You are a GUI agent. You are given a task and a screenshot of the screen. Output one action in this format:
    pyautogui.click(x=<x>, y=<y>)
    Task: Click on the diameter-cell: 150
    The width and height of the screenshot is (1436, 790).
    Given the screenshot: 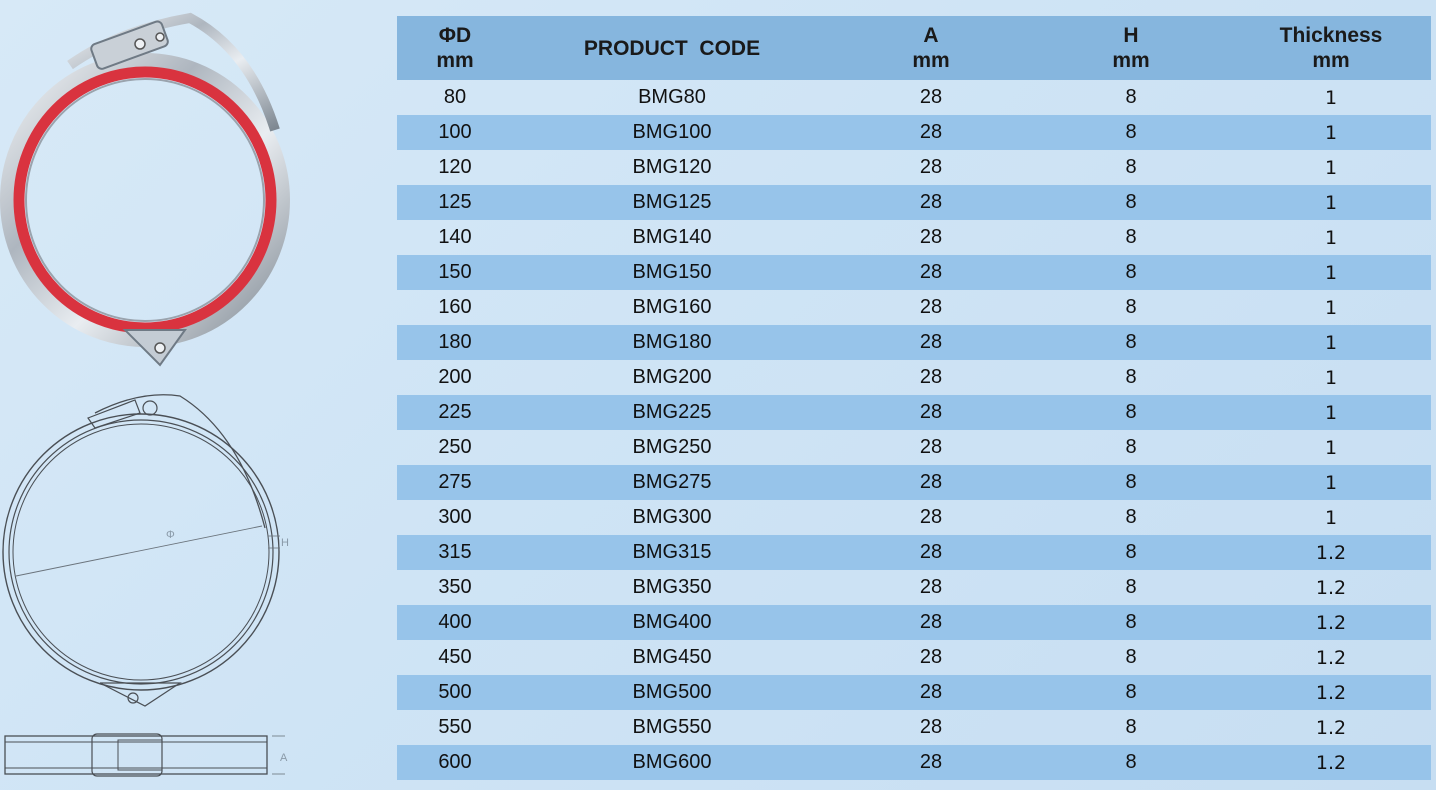 What is the action you would take?
    pyautogui.click(x=455, y=272)
    